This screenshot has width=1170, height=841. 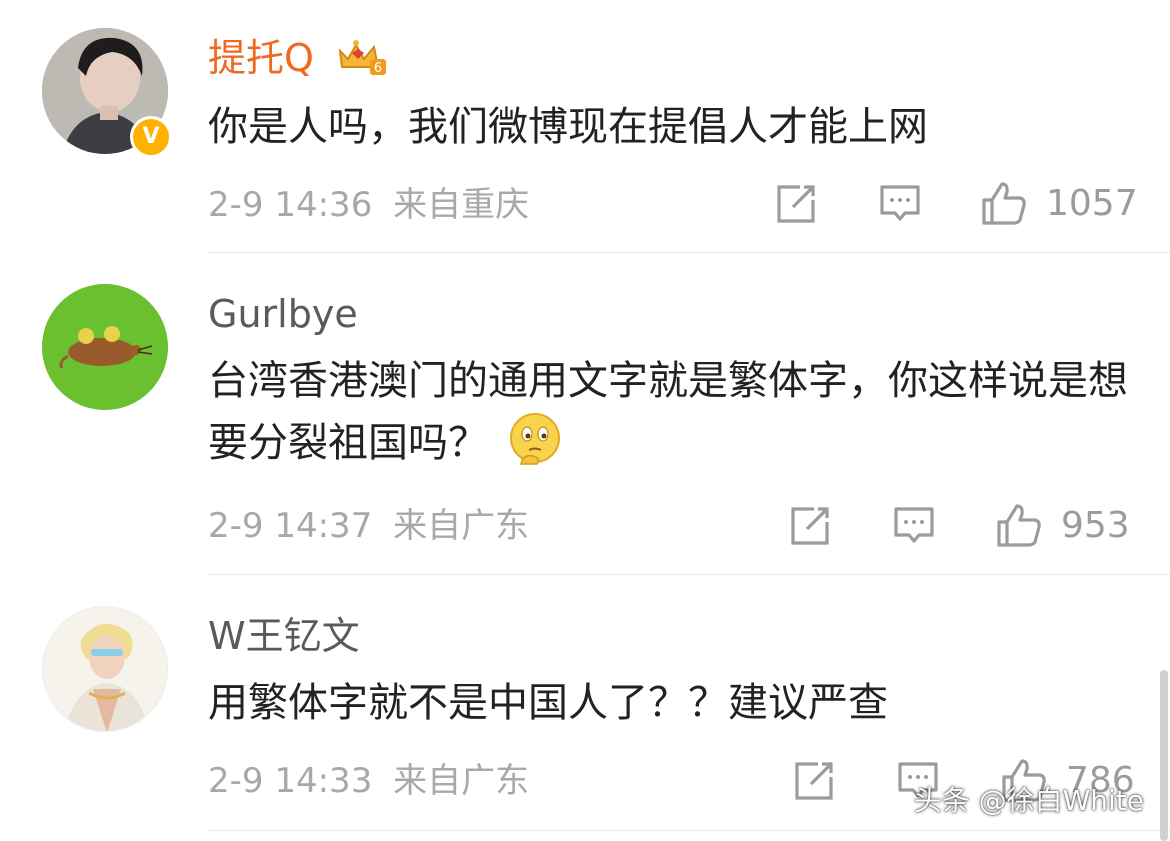 I want to click on comment-text: 用繁体字就不是中国人了？？建议严查, so click(x=548, y=703).